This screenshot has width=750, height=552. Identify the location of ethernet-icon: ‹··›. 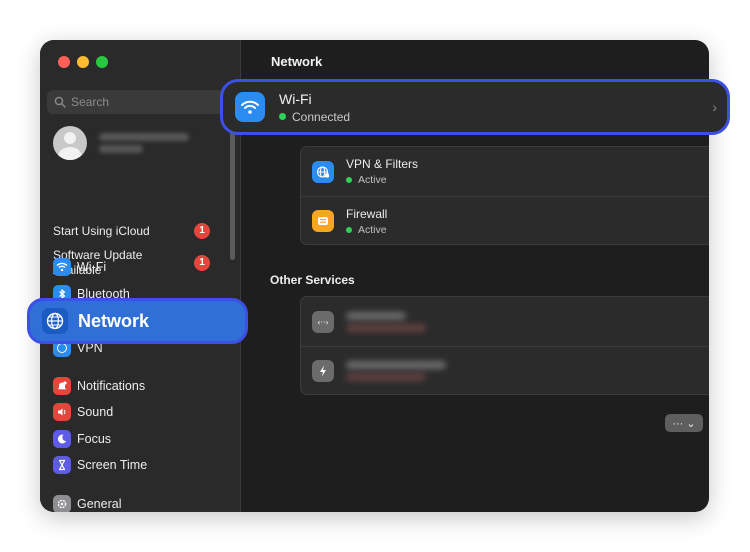
(323, 321).